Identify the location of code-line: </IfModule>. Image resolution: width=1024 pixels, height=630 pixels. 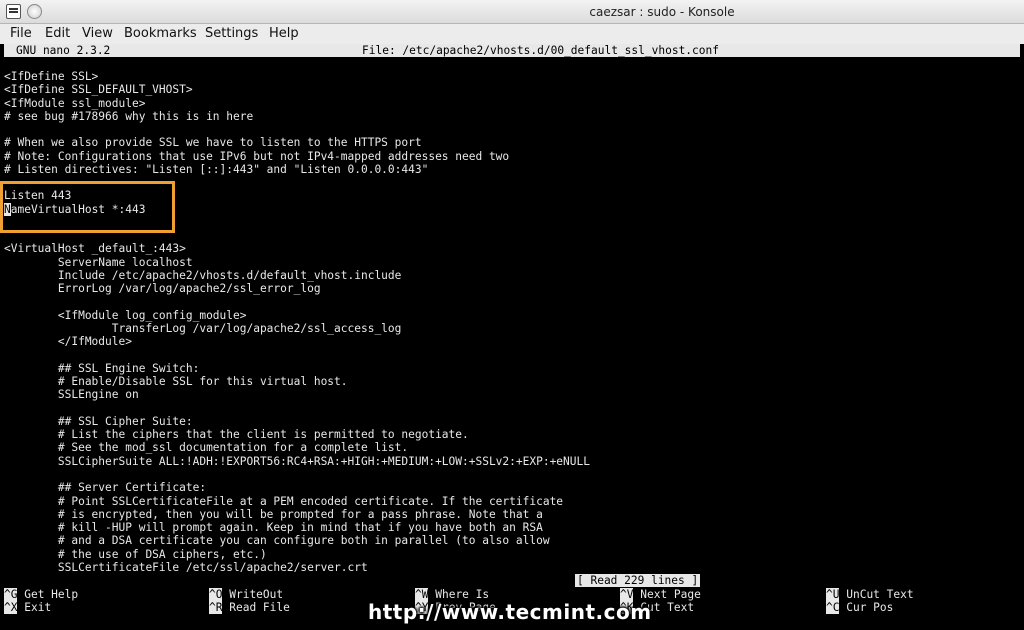
(68, 342).